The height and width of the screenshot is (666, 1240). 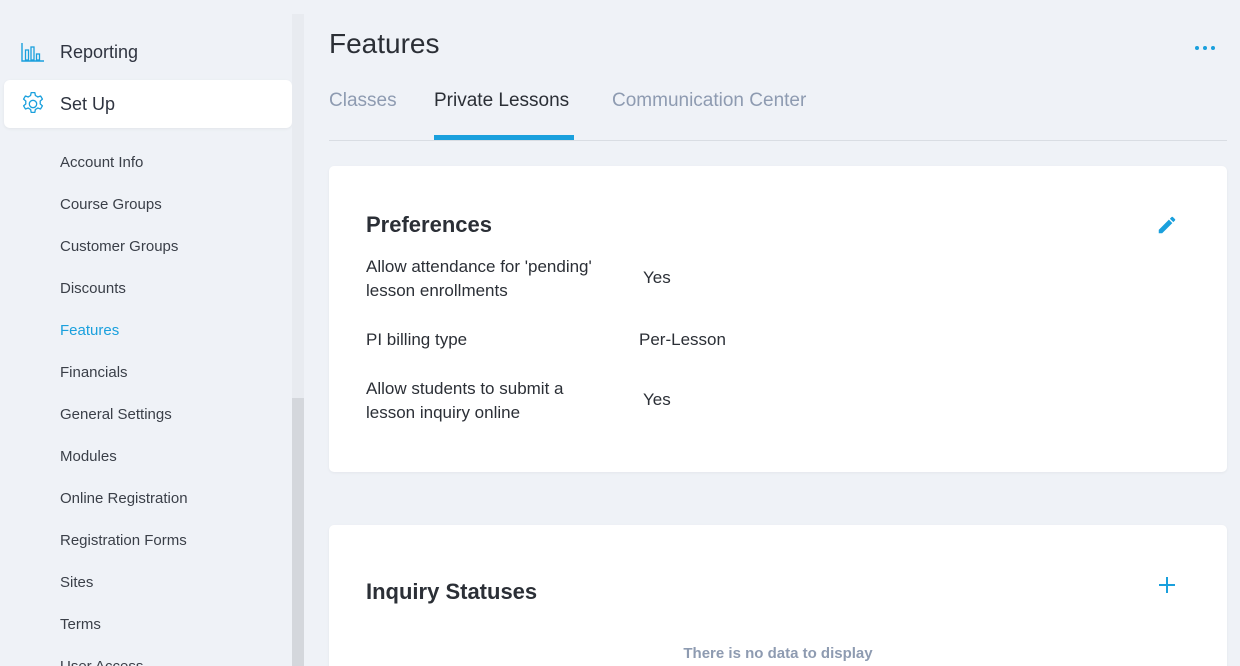 What do you see at coordinates (417, 339) in the screenshot?
I see `pref-label-billing-type: PI billing type` at bounding box center [417, 339].